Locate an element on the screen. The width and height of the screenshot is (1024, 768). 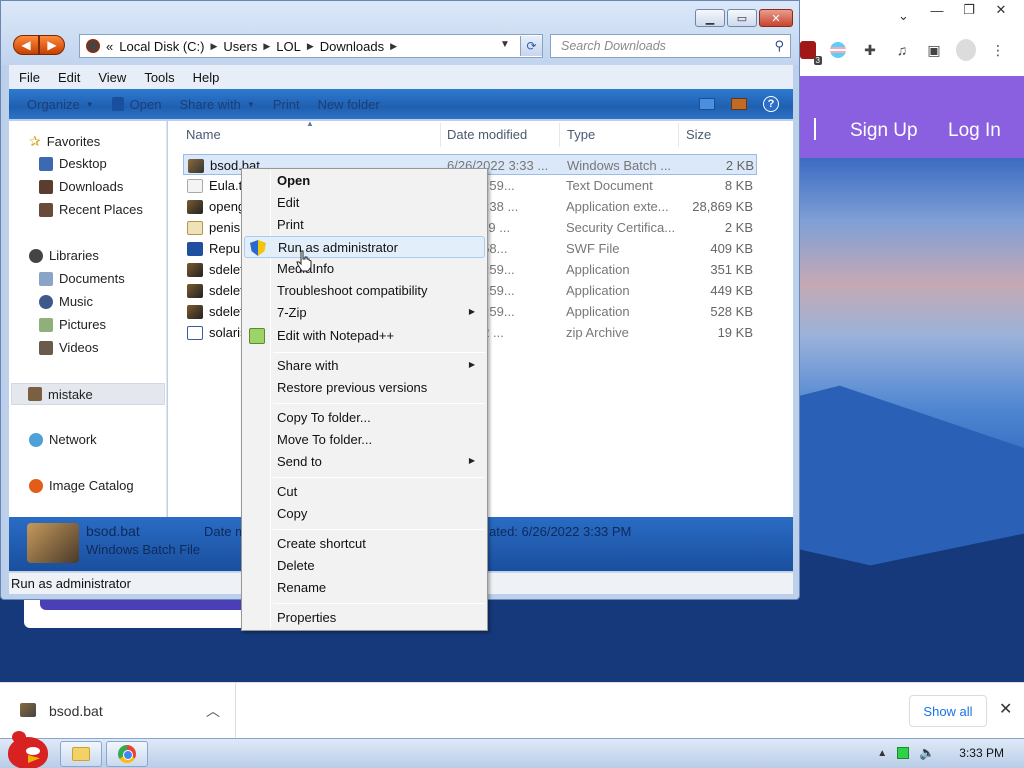
menu-item-properties: Properties is located at coordinates (364, 618).